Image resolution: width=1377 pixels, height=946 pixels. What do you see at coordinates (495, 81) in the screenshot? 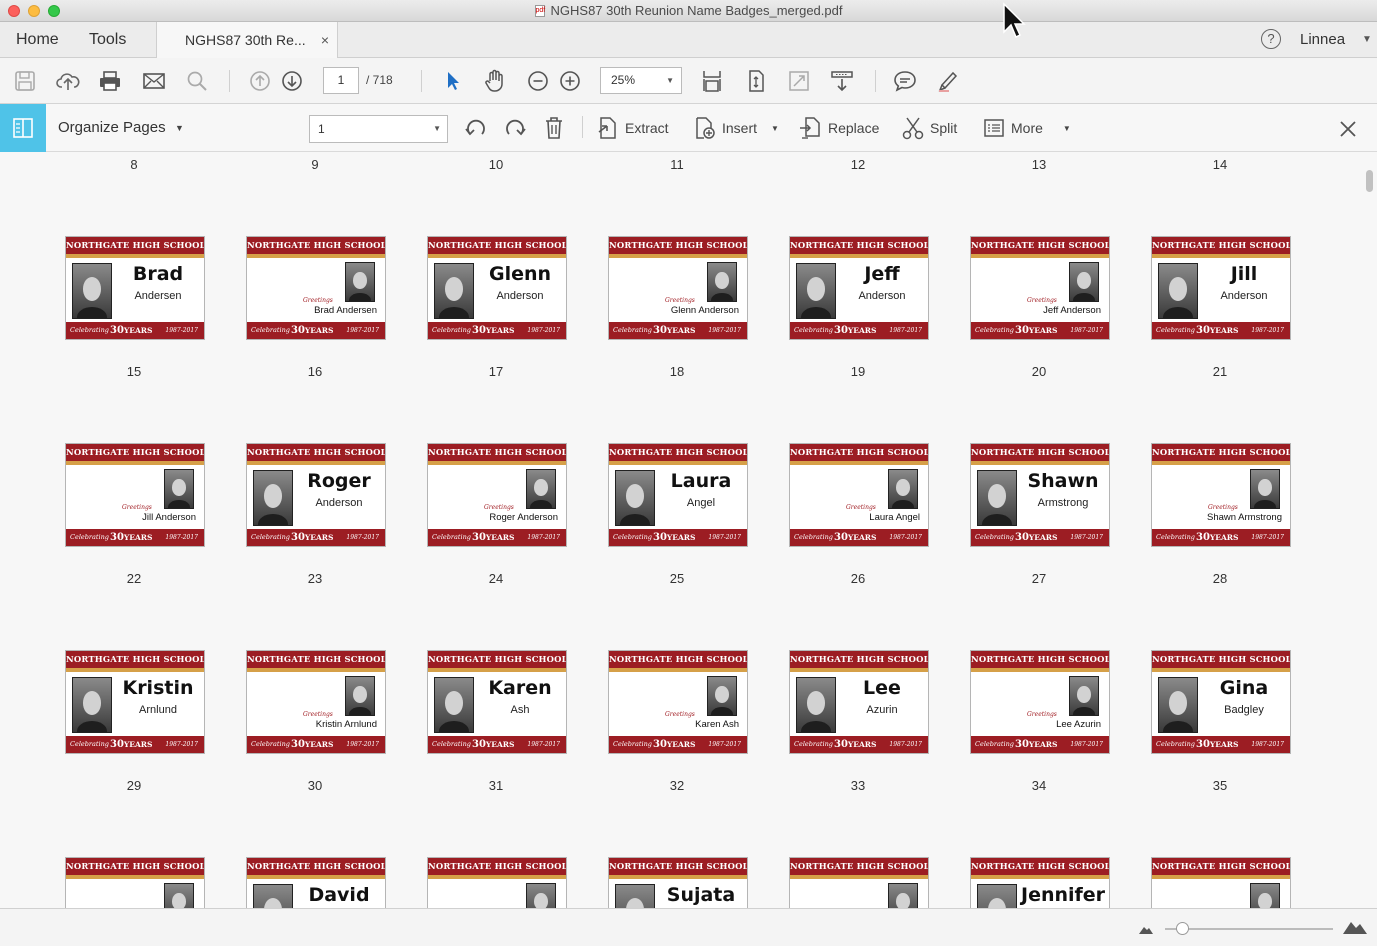
I see `hand-tool-icon` at bounding box center [495, 81].